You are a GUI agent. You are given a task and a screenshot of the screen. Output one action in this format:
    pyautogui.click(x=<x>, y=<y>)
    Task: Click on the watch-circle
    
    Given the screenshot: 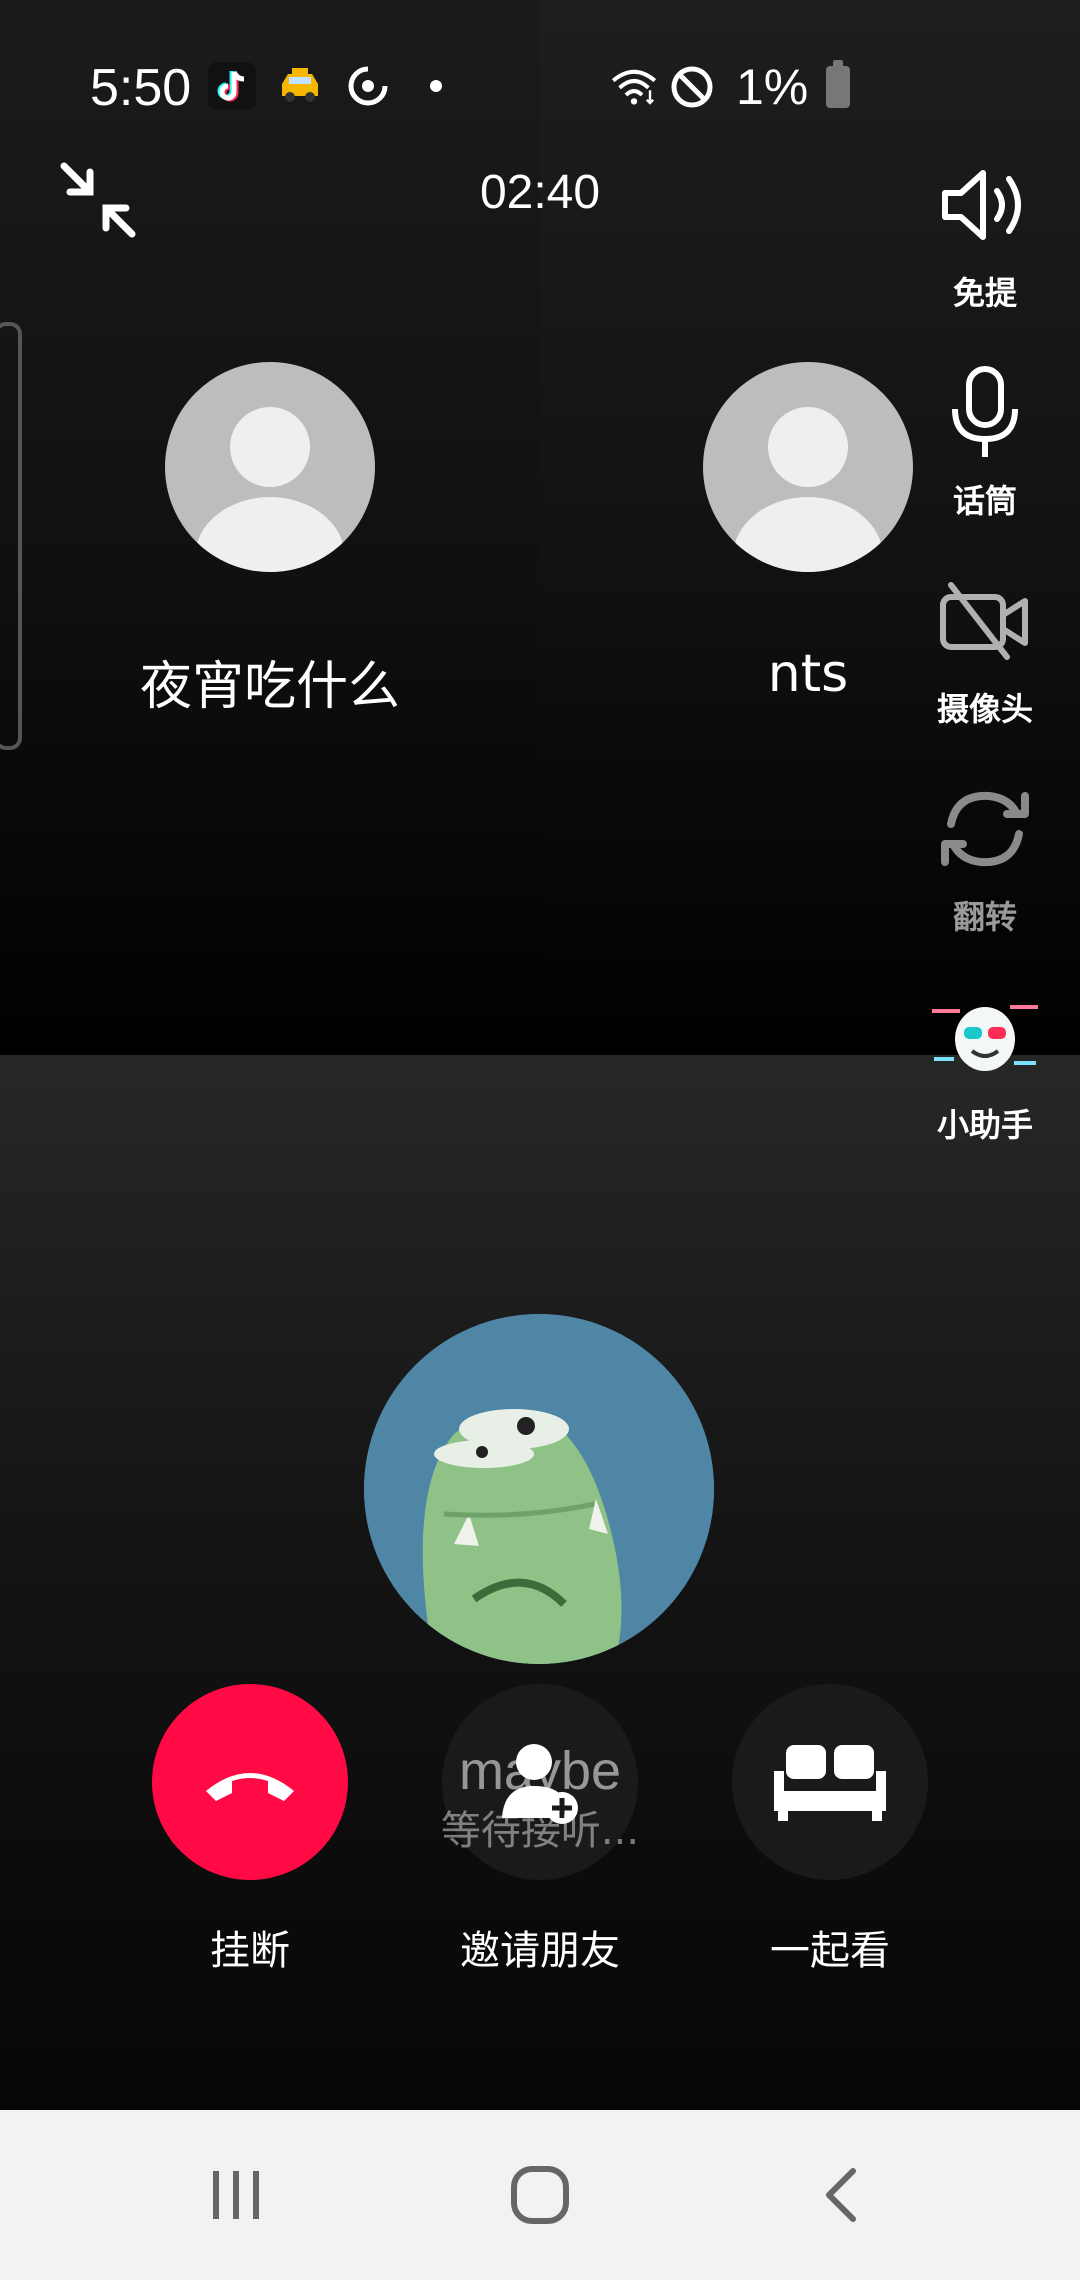 What is the action you would take?
    pyautogui.click(x=830, y=1782)
    